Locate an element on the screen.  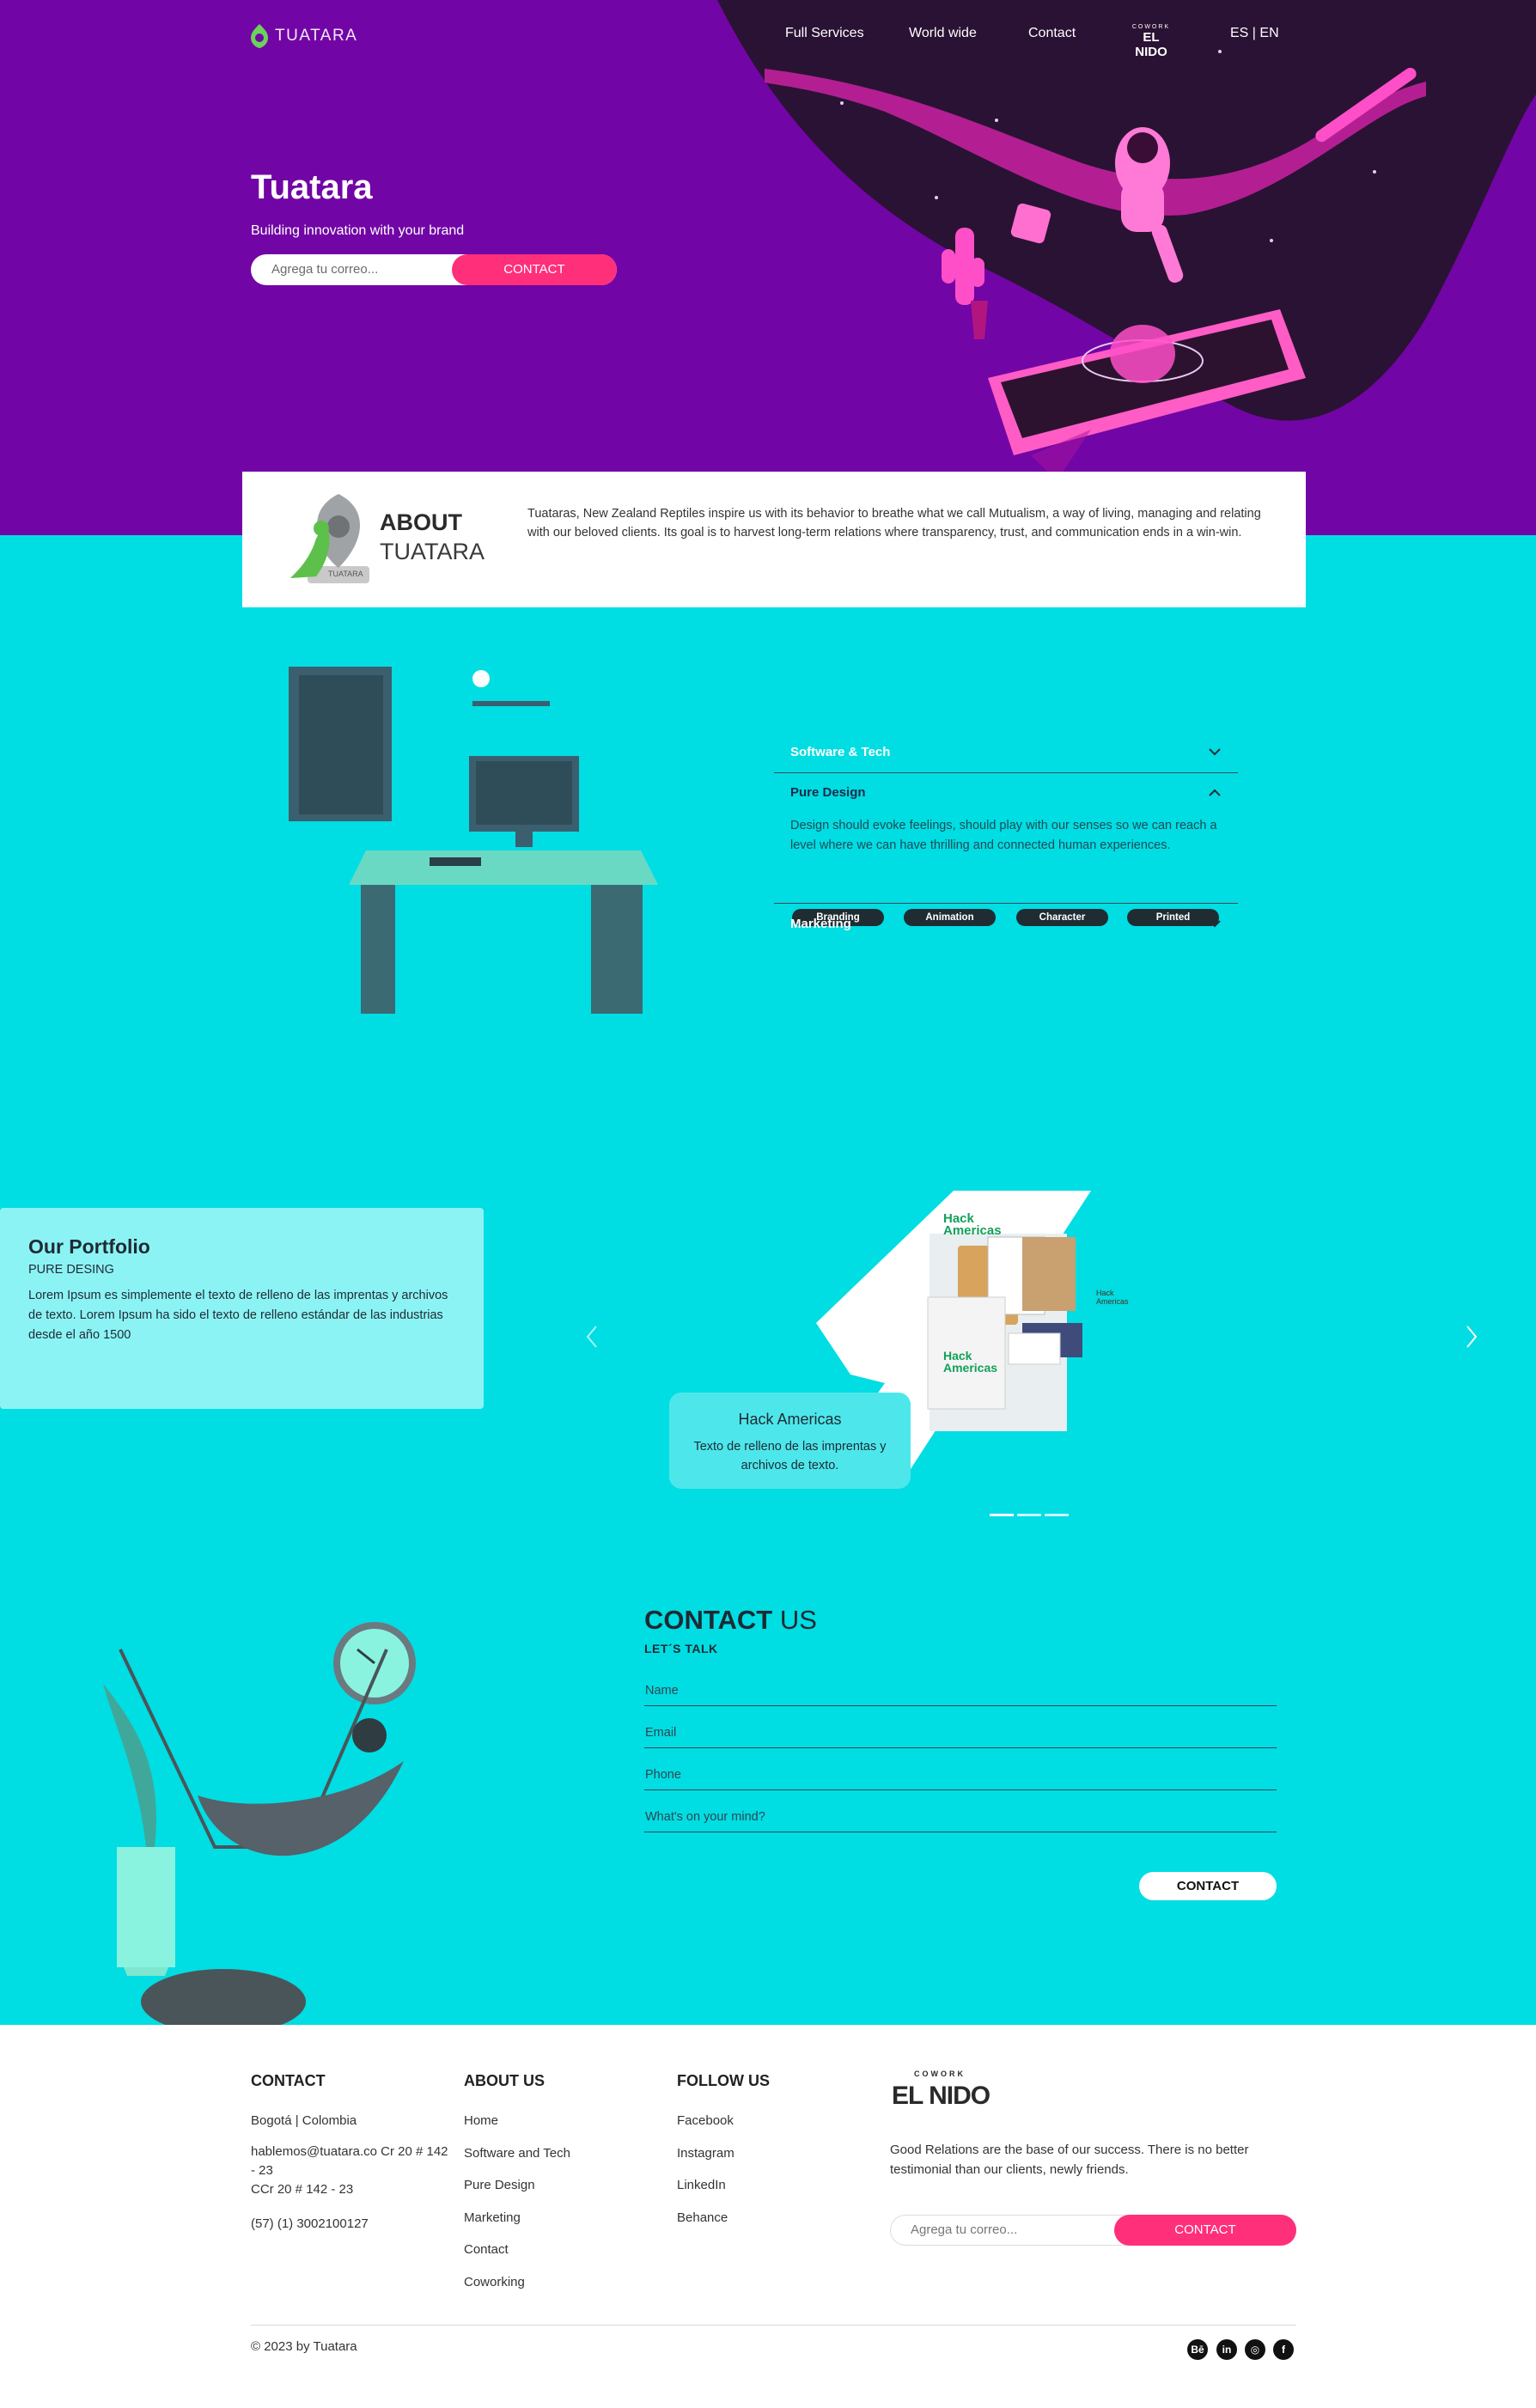
accordion-label: Software & Tech is located at coordinates (840, 752).